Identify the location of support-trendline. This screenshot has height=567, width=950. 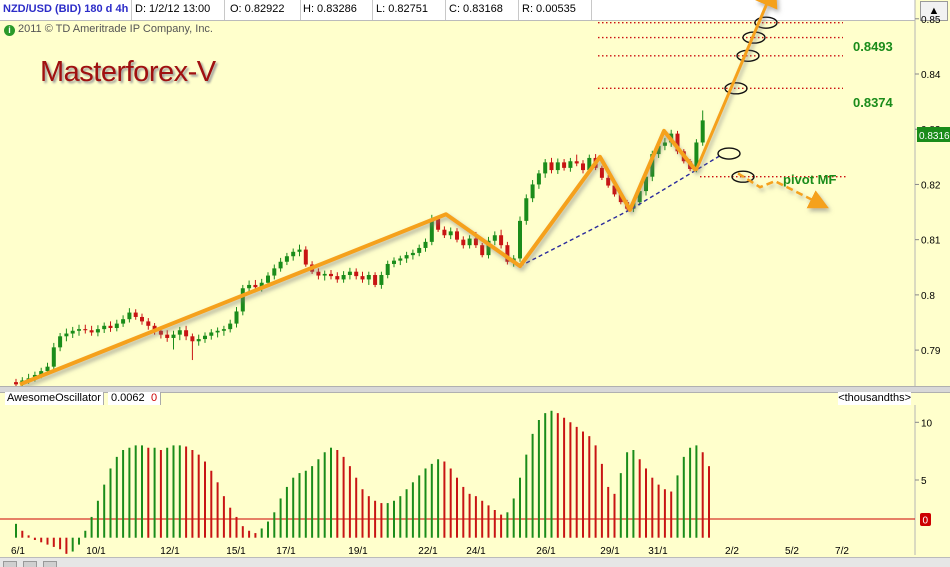
(620, 211).